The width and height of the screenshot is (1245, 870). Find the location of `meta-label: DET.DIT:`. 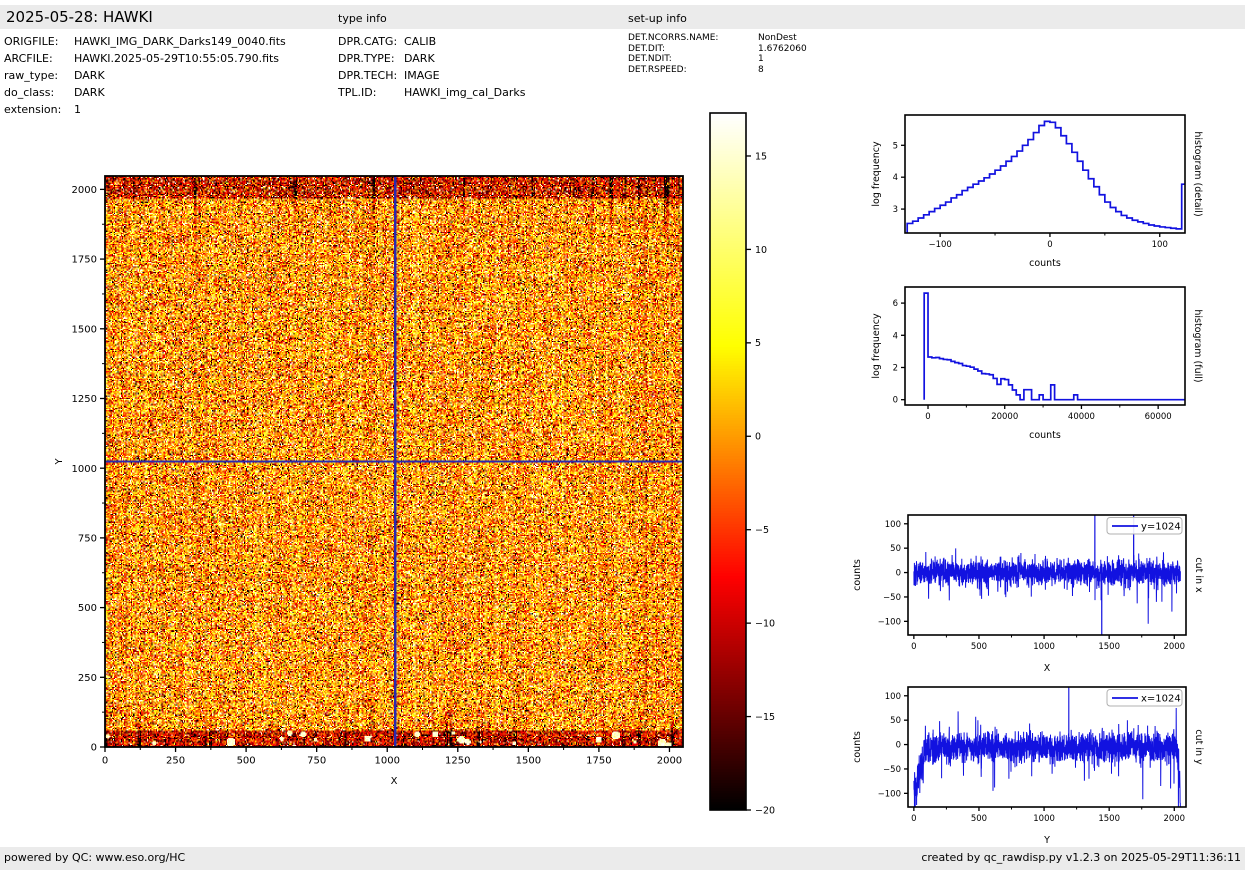

meta-label: DET.DIT: is located at coordinates (647, 48).